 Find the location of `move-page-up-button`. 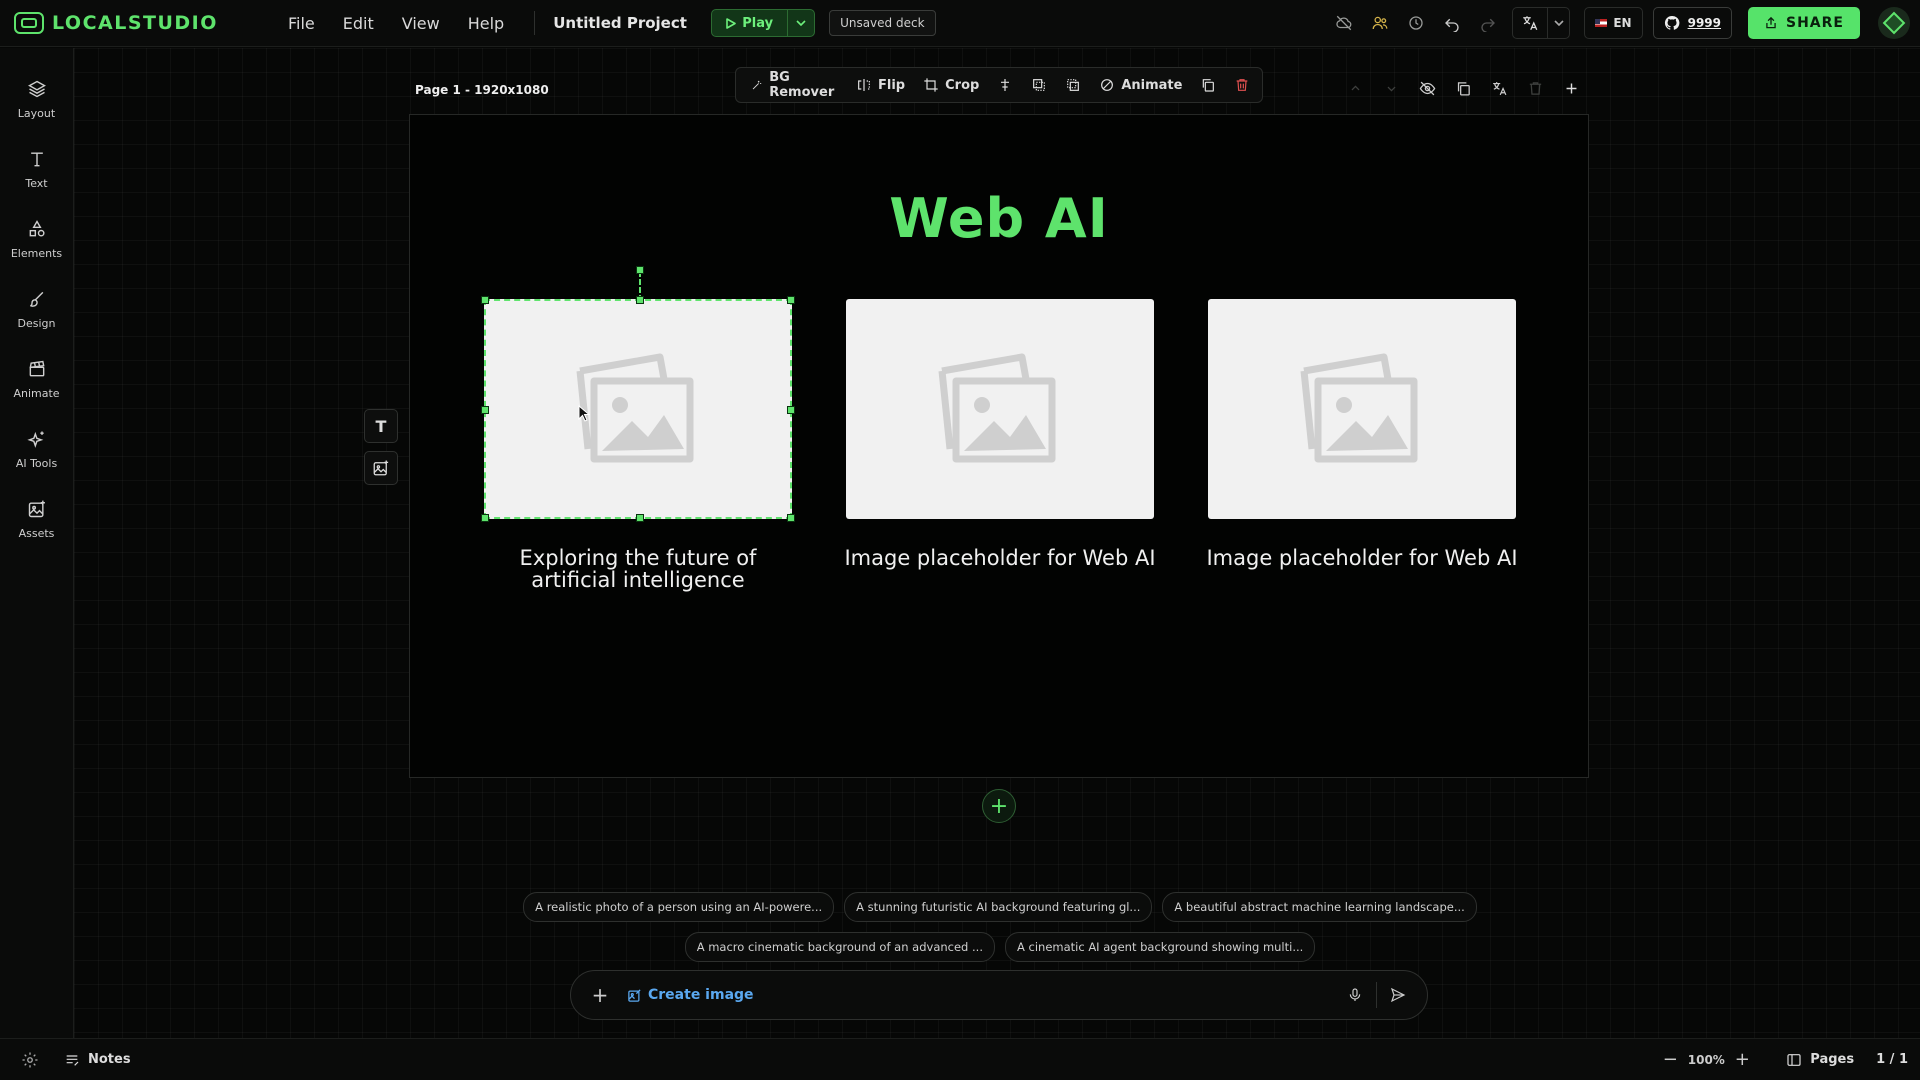

move-page-up-button is located at coordinates (1355, 88).